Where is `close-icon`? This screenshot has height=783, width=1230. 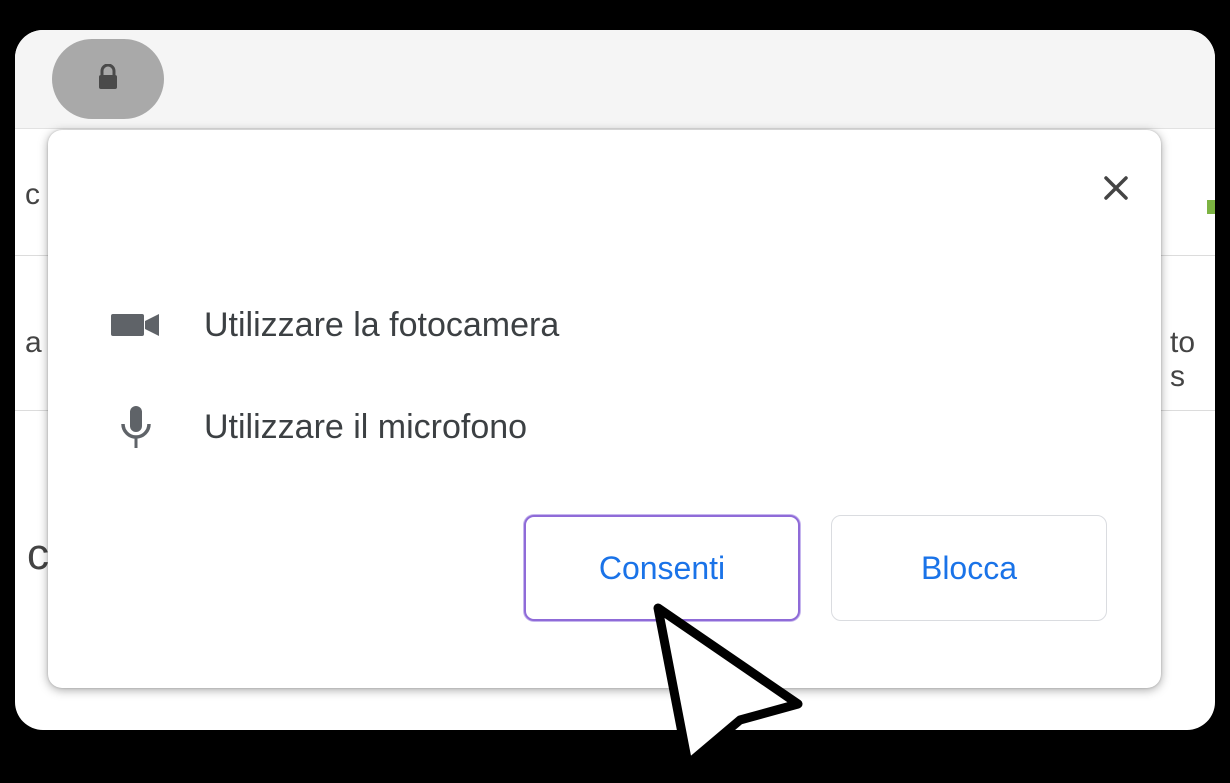 close-icon is located at coordinates (1116, 190).